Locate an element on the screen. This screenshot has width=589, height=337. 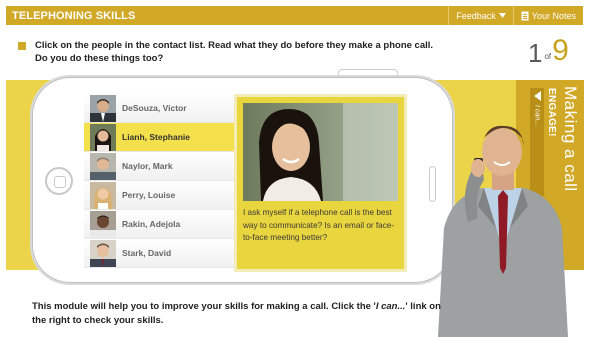
feedback-label: Feedback is located at coordinates (476, 15).